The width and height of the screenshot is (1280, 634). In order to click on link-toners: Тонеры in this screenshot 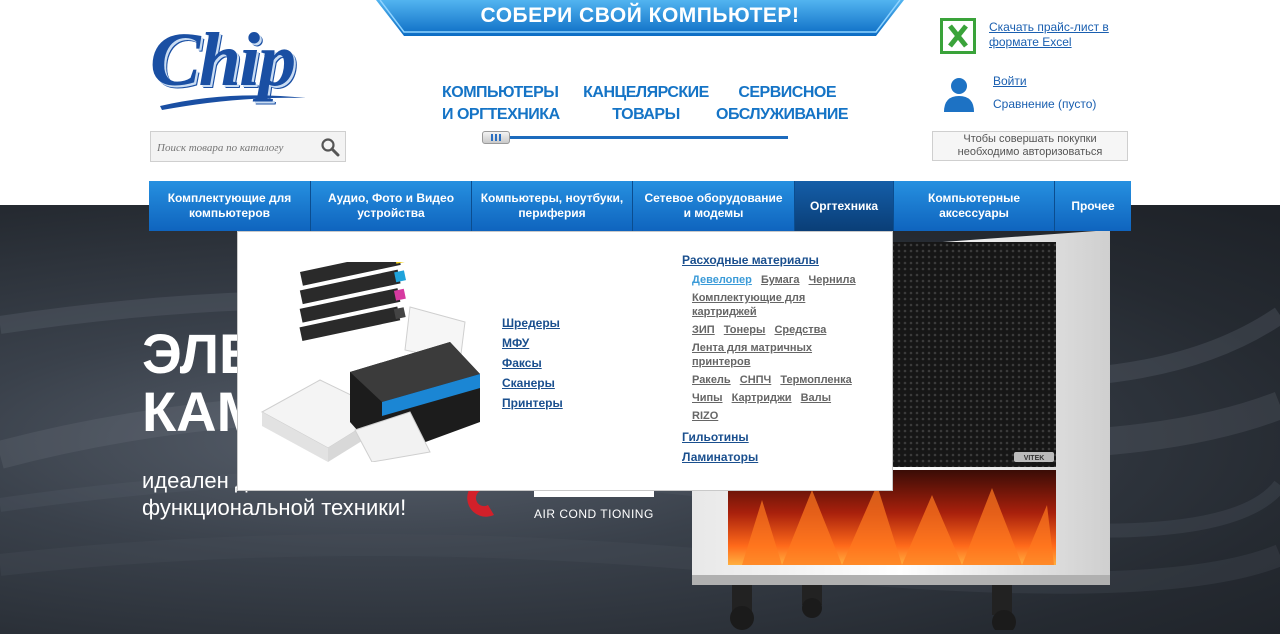, I will do `click(745, 330)`.